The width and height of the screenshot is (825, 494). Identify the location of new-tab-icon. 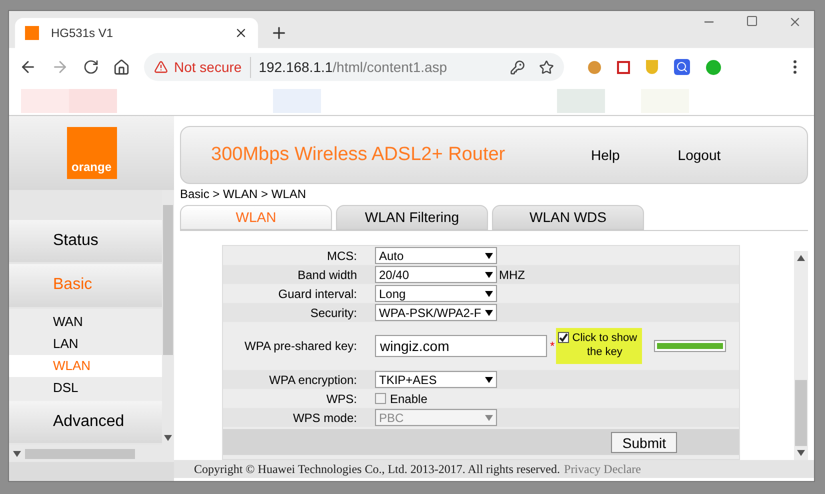
(279, 33).